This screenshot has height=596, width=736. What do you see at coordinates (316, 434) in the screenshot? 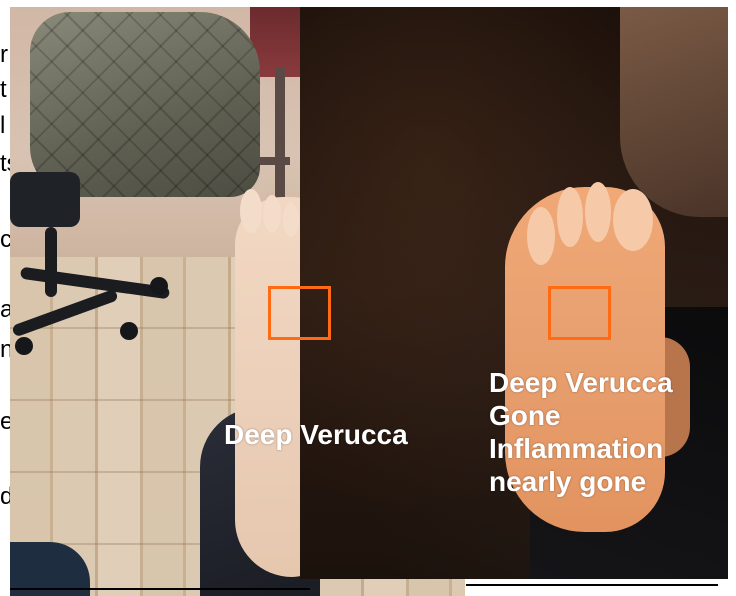
I see `caption-before: Deep Verucca` at bounding box center [316, 434].